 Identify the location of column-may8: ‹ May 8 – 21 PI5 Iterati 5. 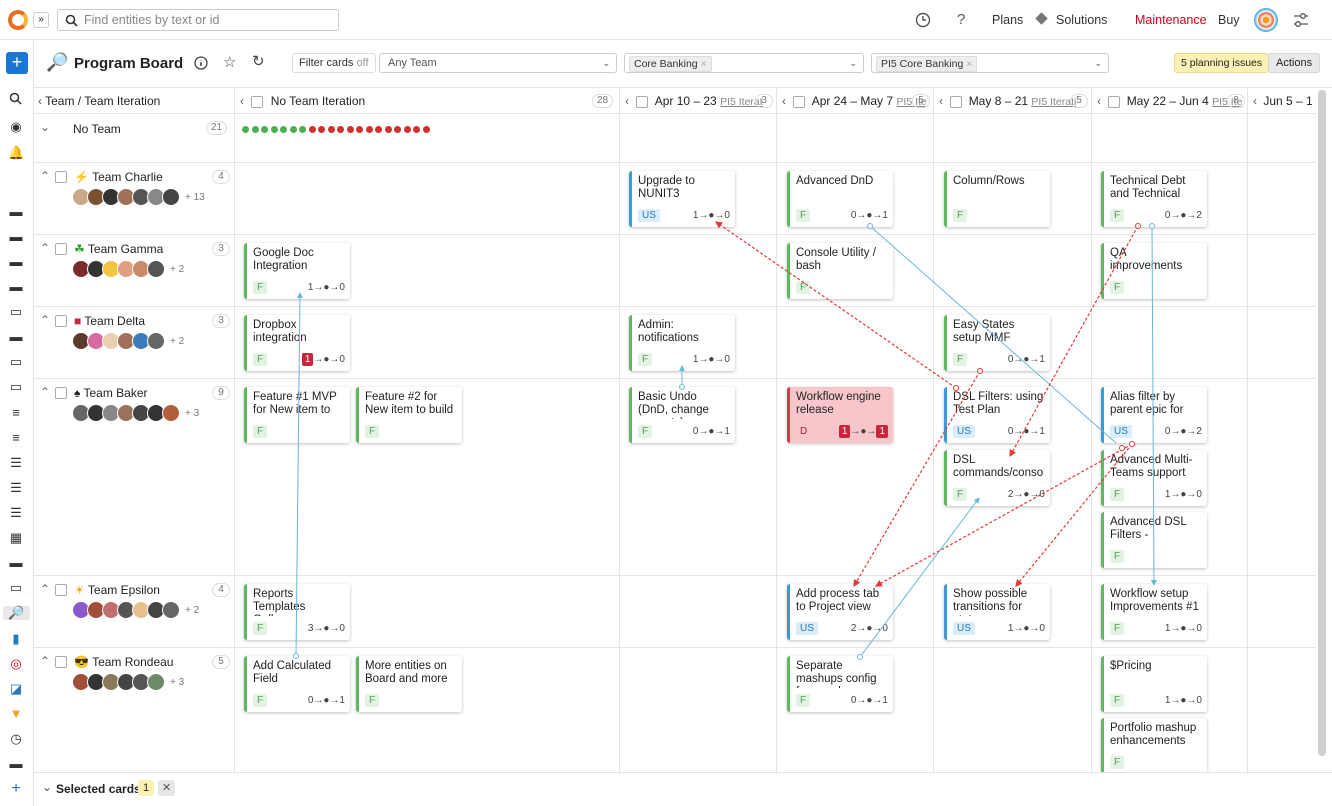
(1012, 101).